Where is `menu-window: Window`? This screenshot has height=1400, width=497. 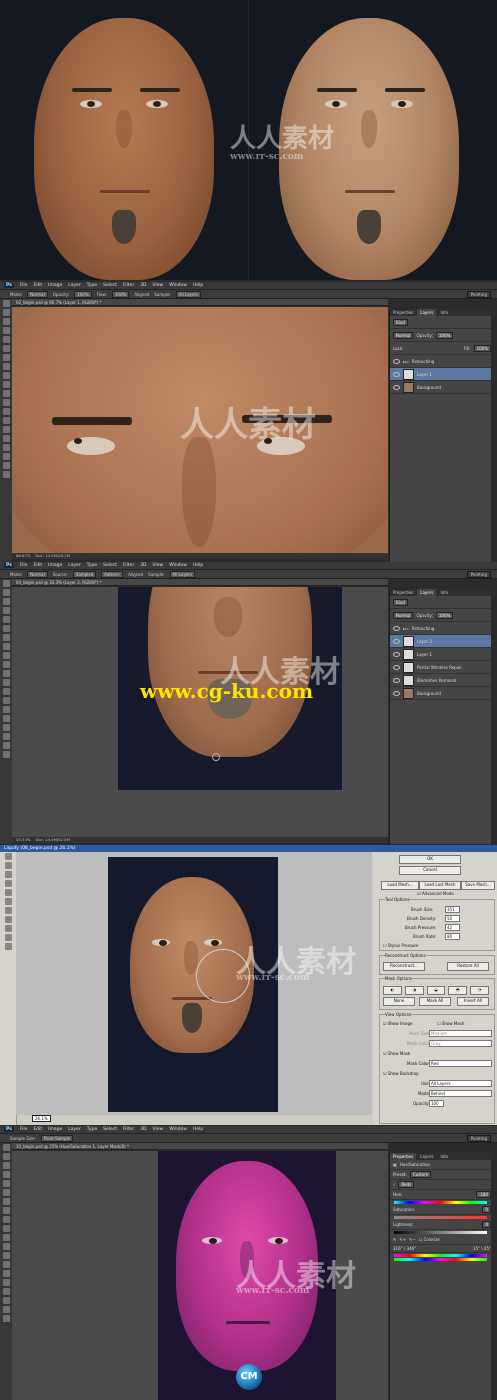 menu-window: Window is located at coordinates (178, 565).